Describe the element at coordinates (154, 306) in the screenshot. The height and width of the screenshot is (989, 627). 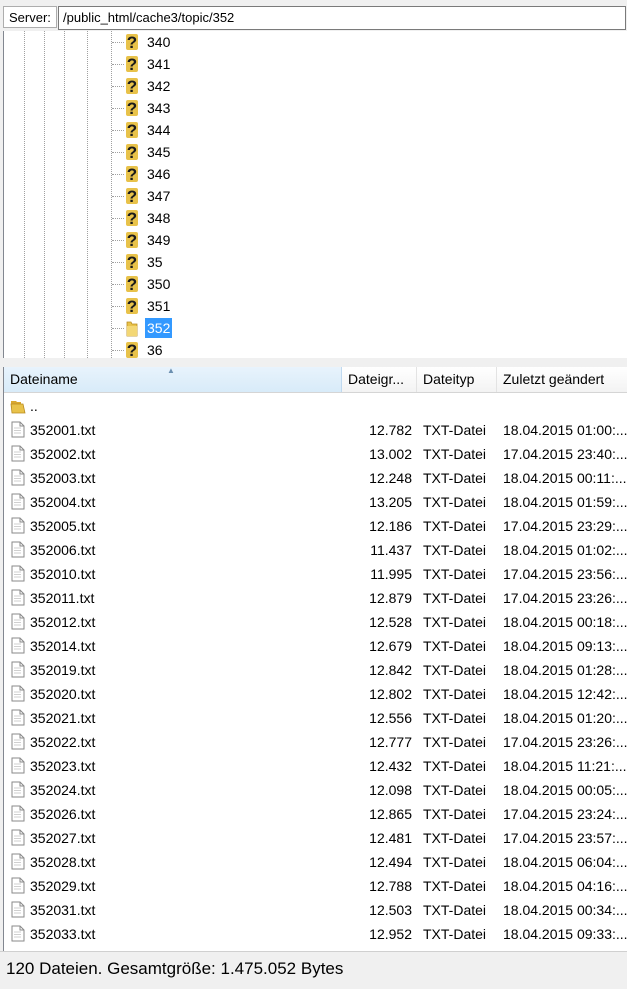
I see `tree-node-351: ? 351` at that location.